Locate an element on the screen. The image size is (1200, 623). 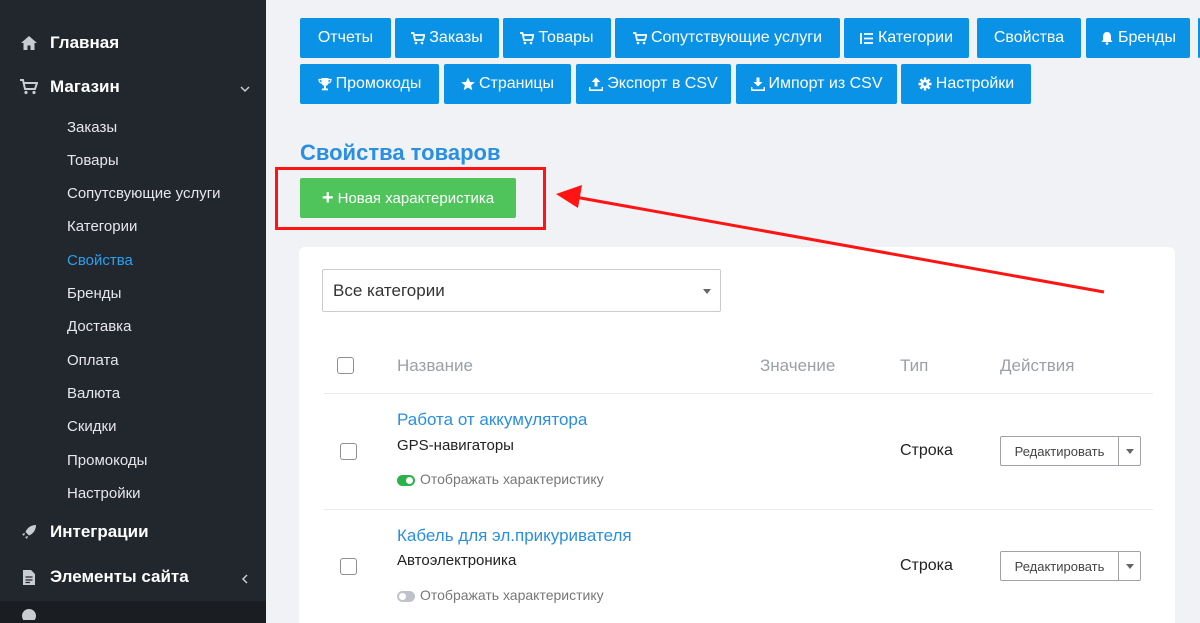
sidebar-item-payment: Оплата is located at coordinates (93, 361).